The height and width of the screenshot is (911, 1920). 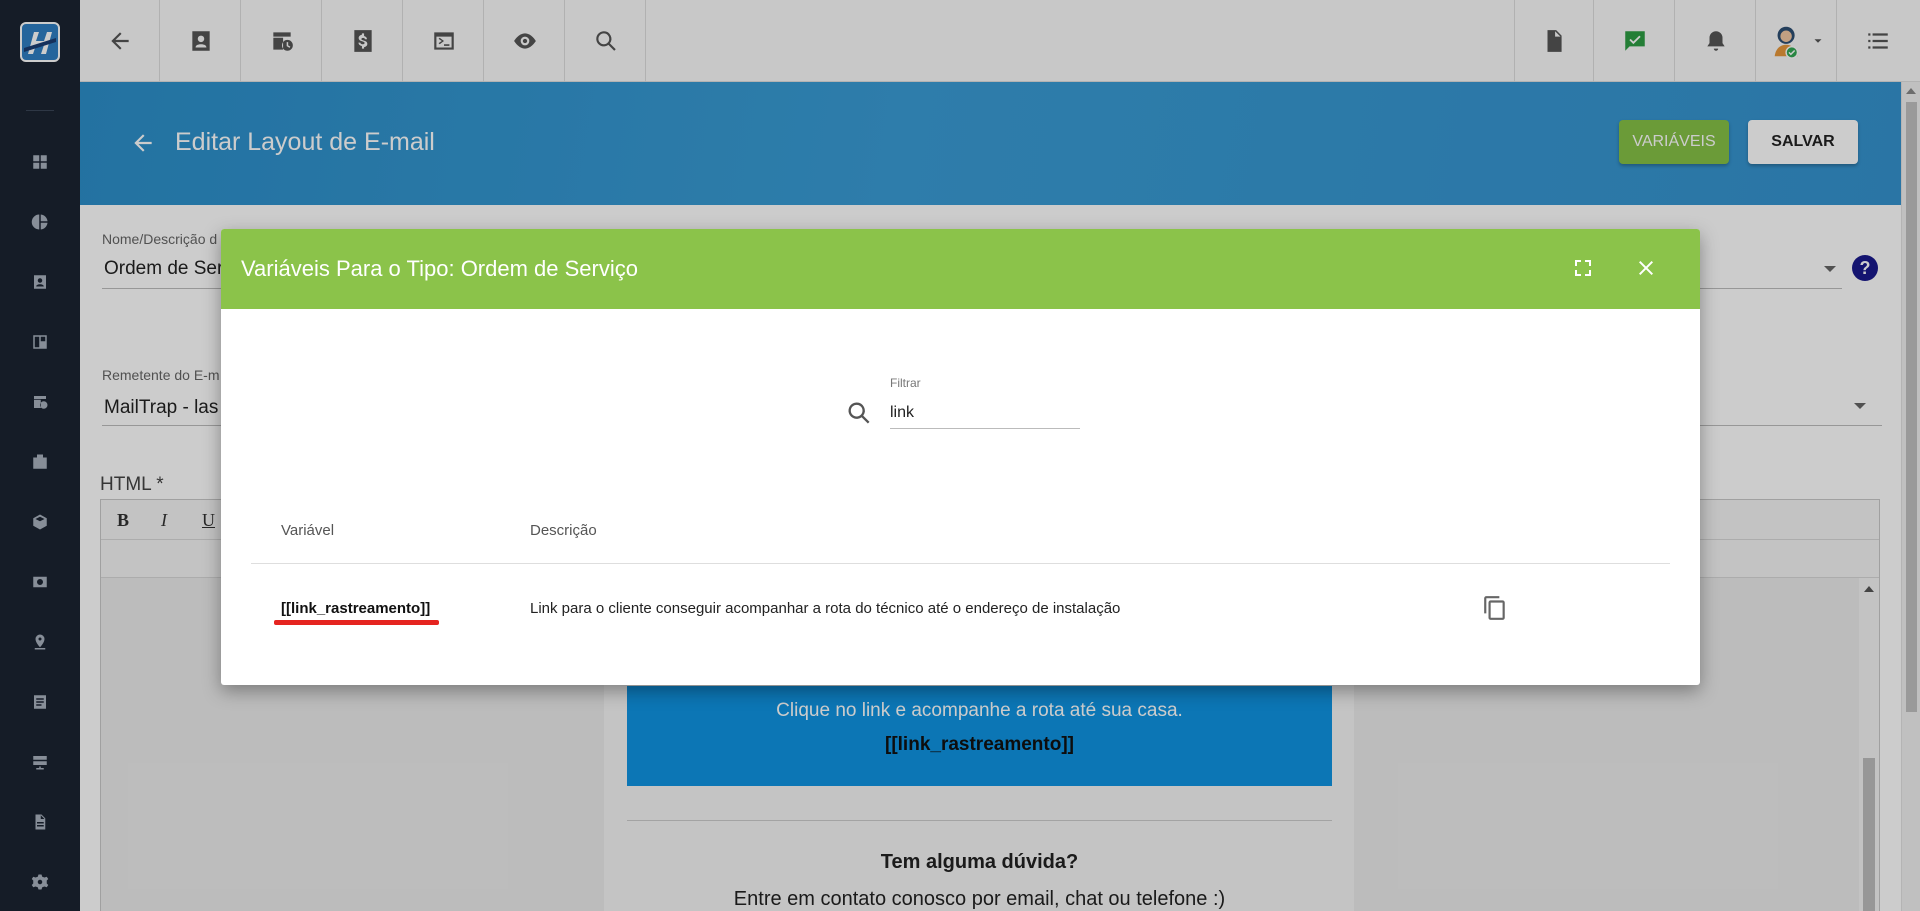 I want to click on dialog-title: Variáveis Para o Tipo: Ordem de Serviço, so click(x=439, y=268).